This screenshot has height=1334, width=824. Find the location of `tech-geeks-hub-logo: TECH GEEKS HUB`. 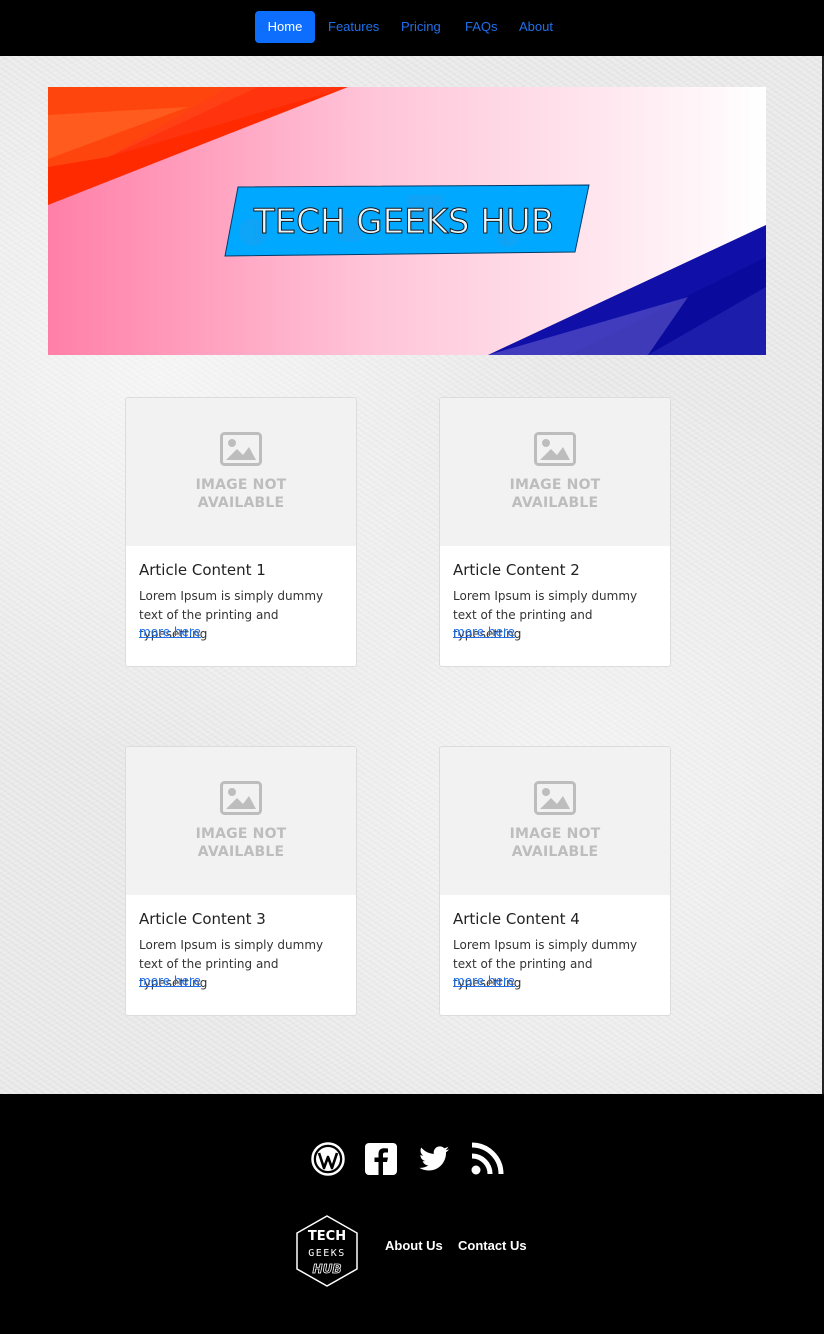

tech-geeks-hub-logo: TECH GEEKS HUB is located at coordinates (327, 1251).